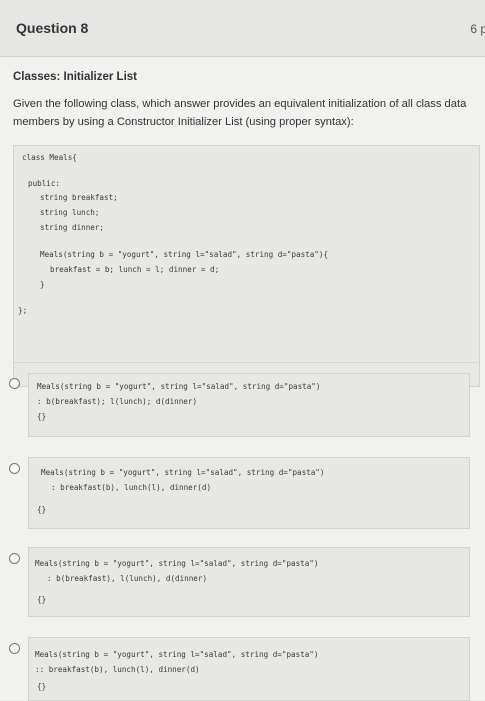 Image resolution: width=485 pixels, height=701 pixels. What do you see at coordinates (42, 284) in the screenshot?
I see `code-close-brace: }` at bounding box center [42, 284].